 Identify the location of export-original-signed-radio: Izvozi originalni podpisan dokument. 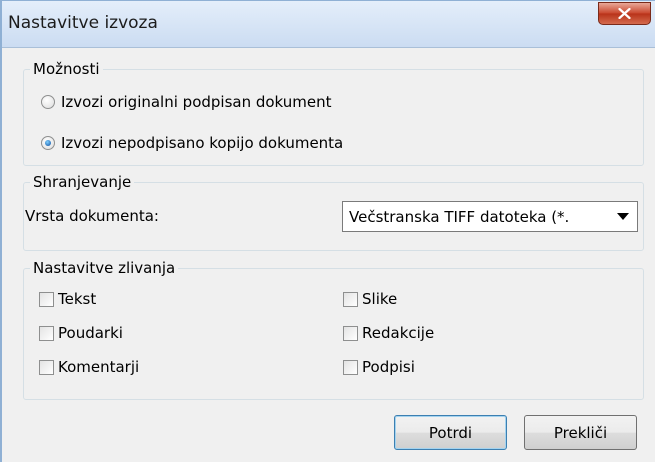
(186, 102).